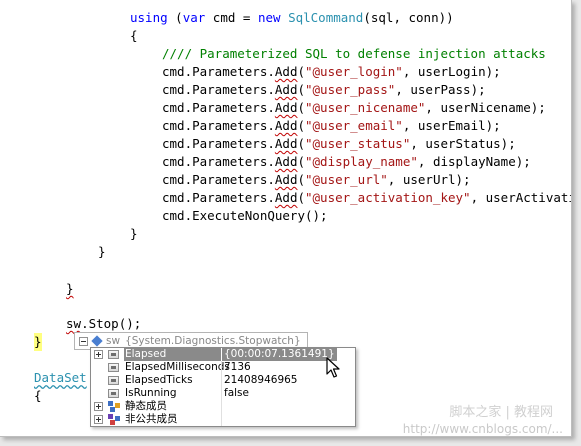 The image size is (581, 446). I want to click on datatip-member-name: 非公共成员, so click(151, 419).